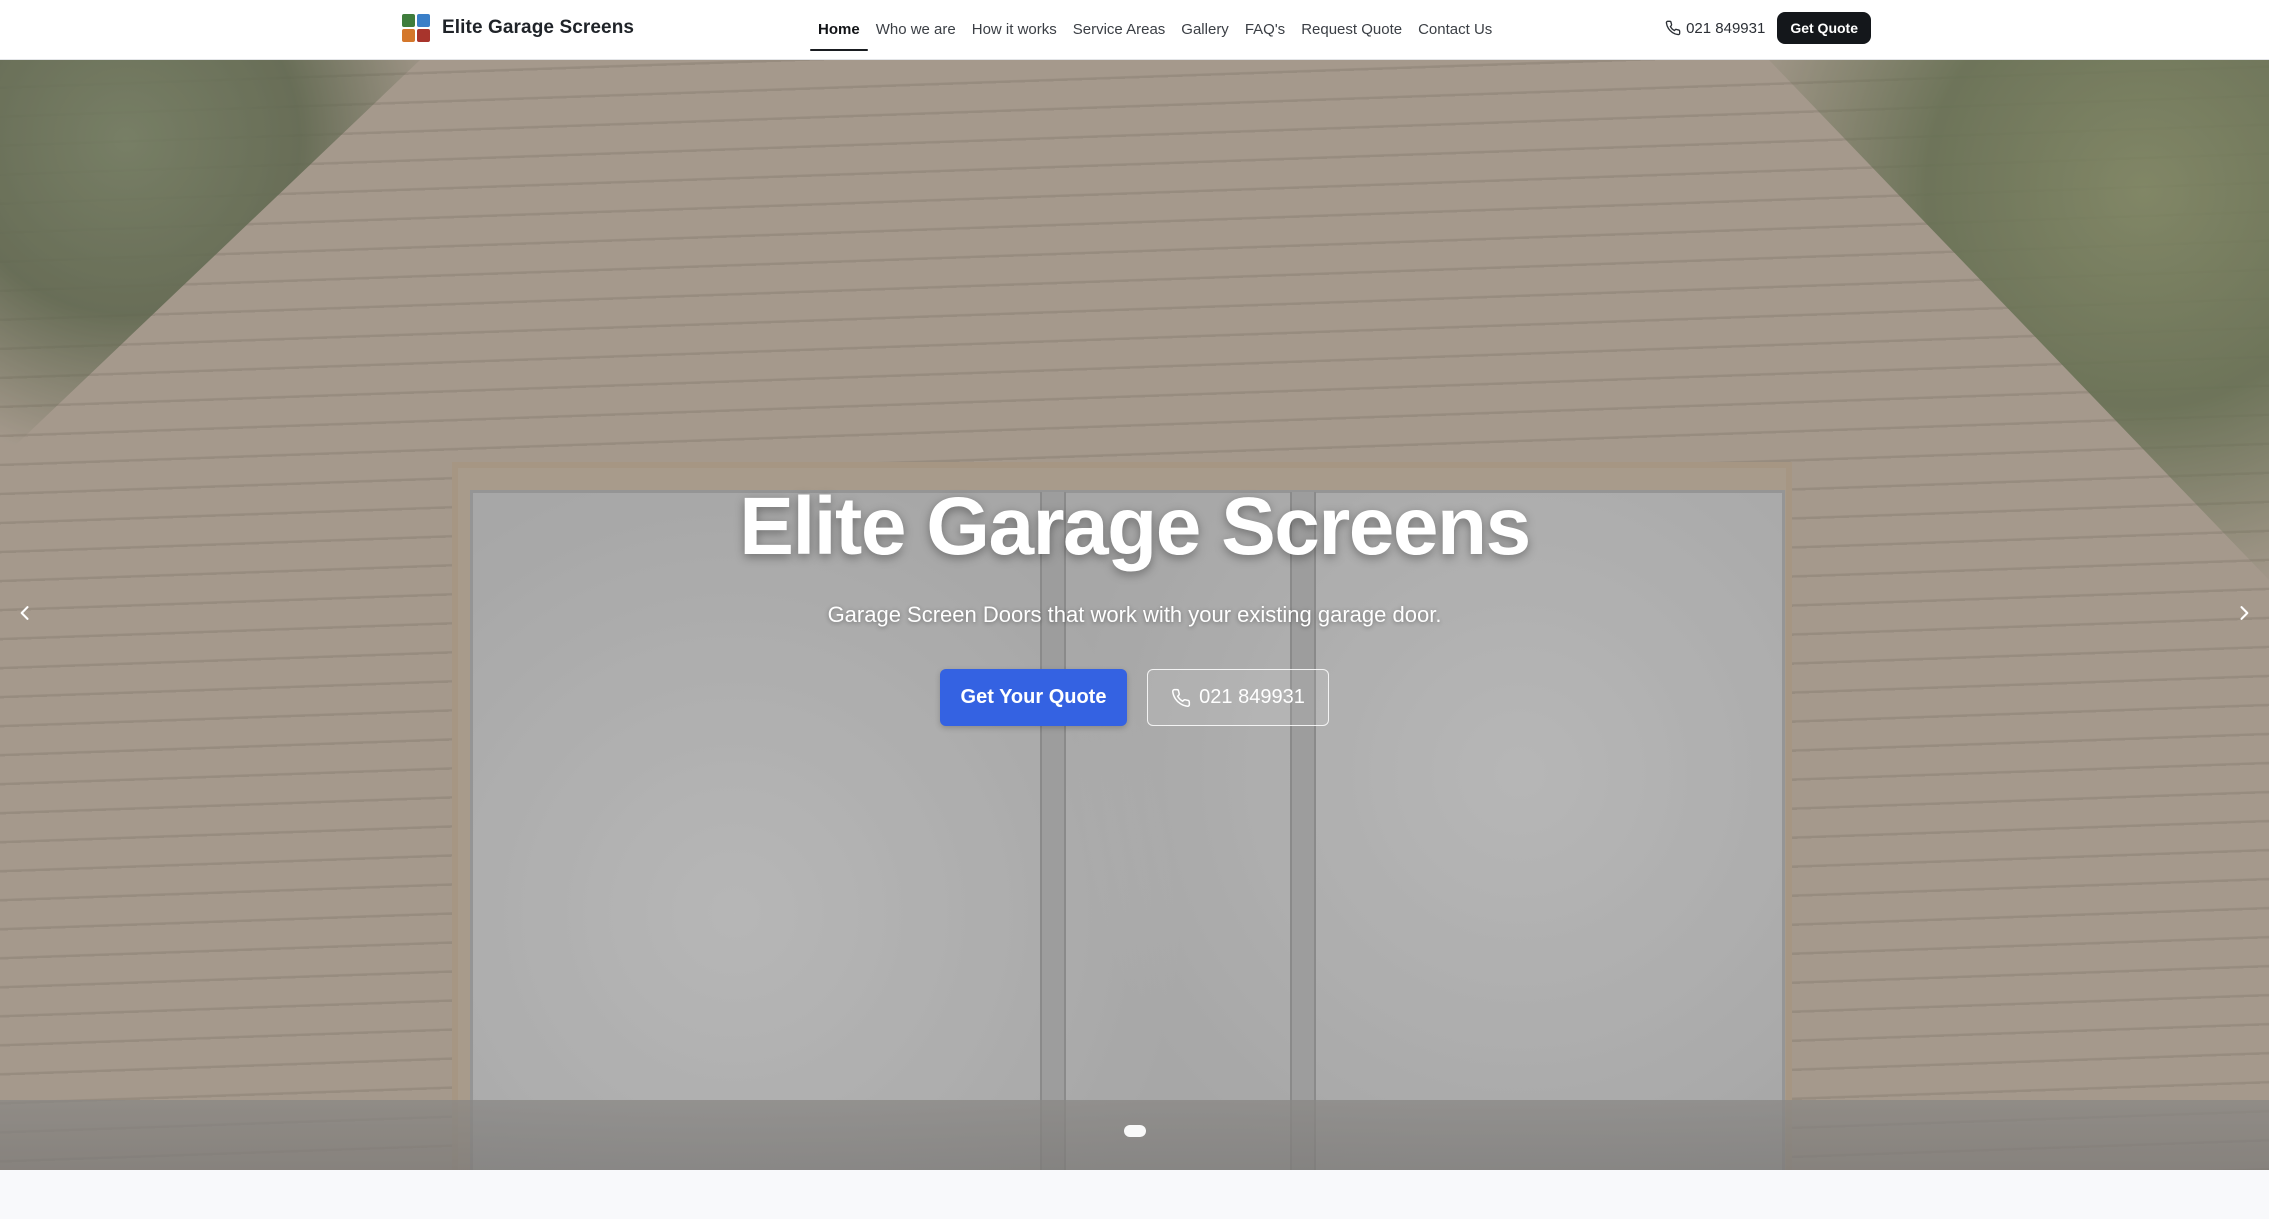  I want to click on chevron-right-icon, so click(2244, 613).